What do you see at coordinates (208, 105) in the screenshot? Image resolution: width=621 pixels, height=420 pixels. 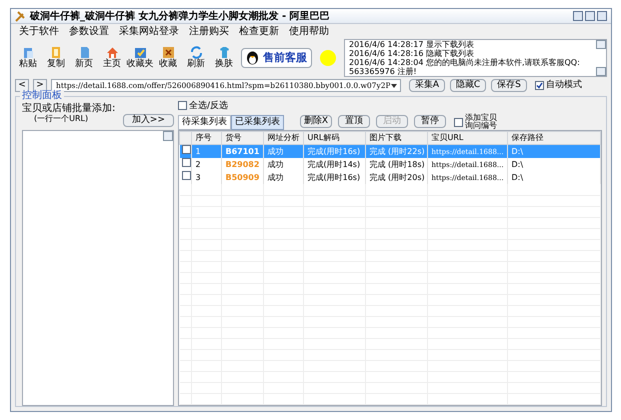 I see `checkbox-label: 全选/反选` at bounding box center [208, 105].